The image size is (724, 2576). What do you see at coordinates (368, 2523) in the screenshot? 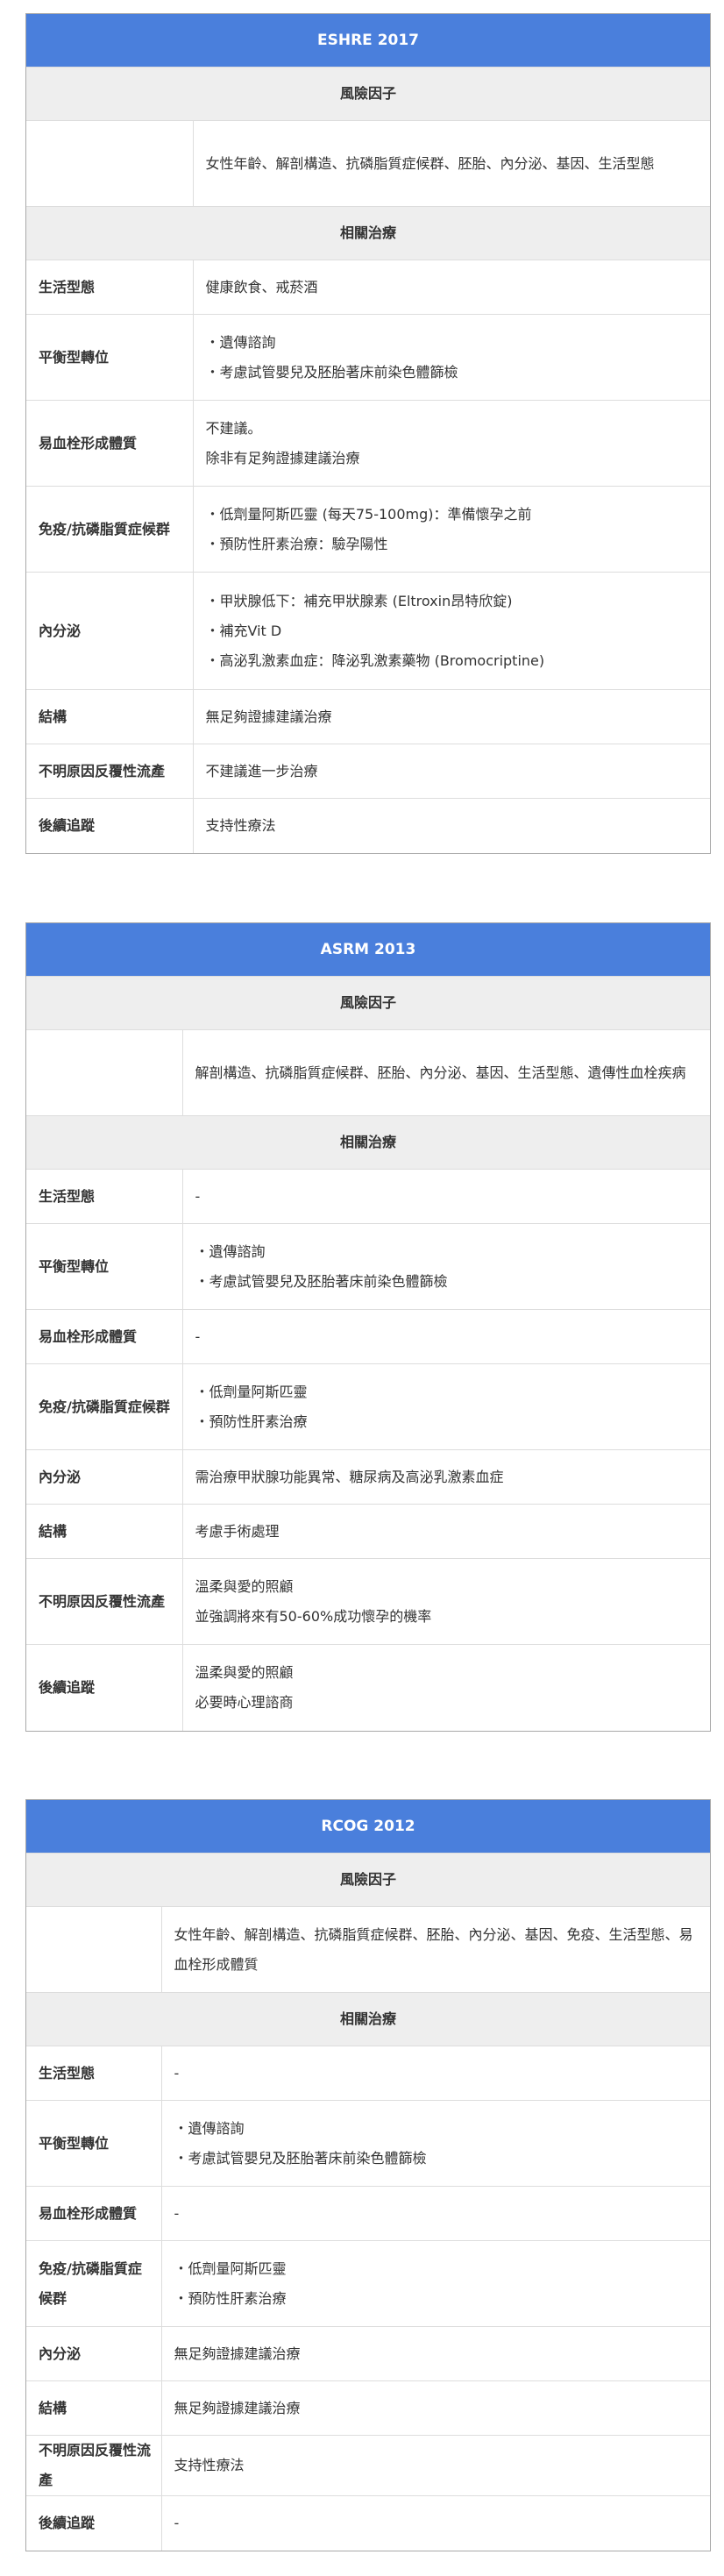
I see `table-row: 後續追蹤 -` at bounding box center [368, 2523].